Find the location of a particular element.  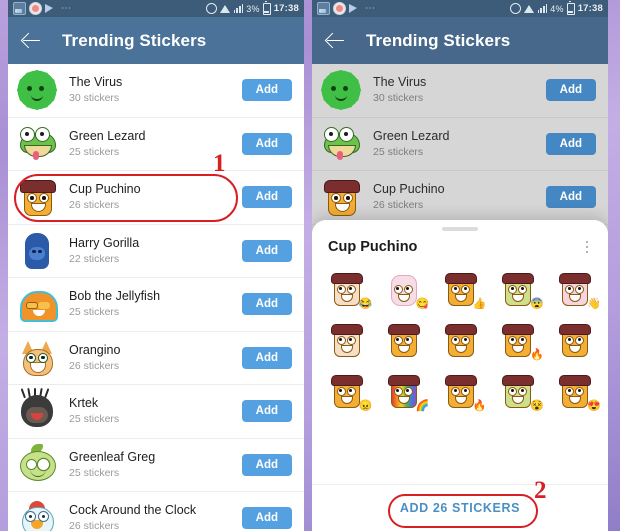

battery-icon is located at coordinates (570, 7).